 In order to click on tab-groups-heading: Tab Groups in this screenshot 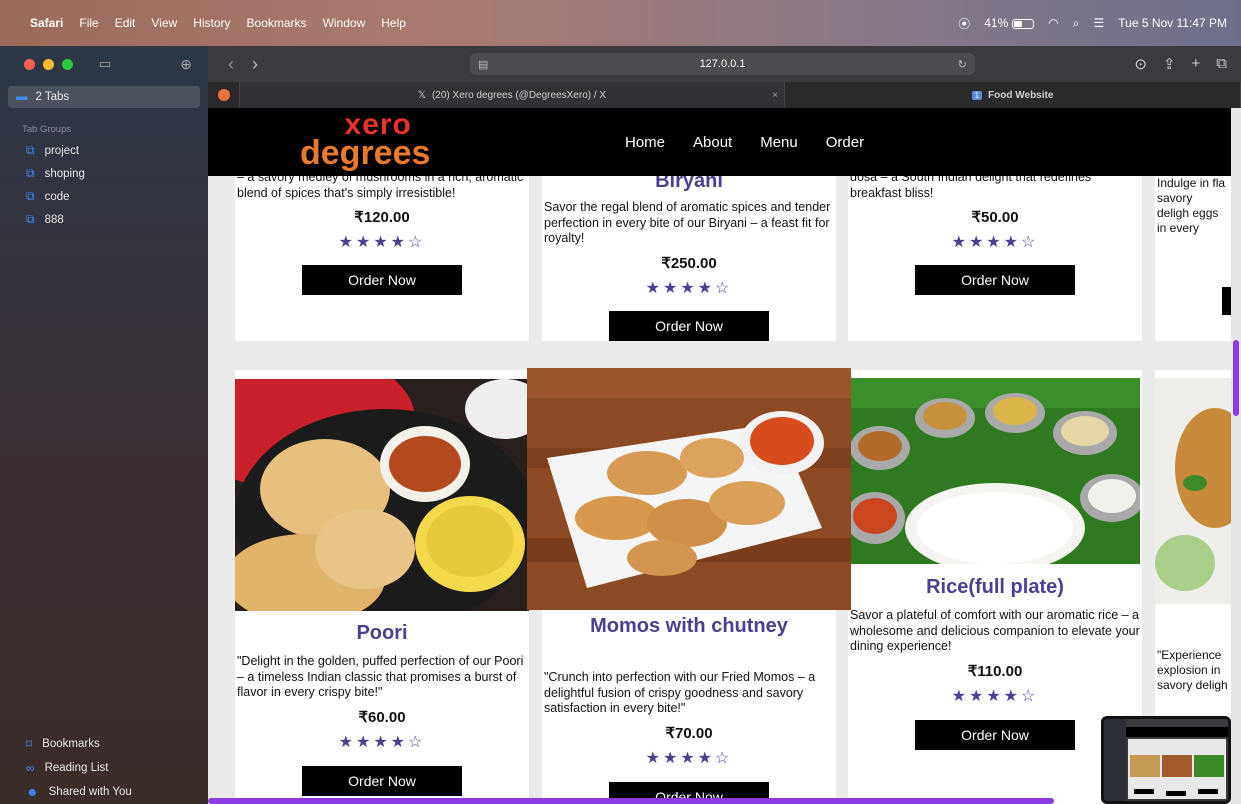, I will do `click(47, 129)`.